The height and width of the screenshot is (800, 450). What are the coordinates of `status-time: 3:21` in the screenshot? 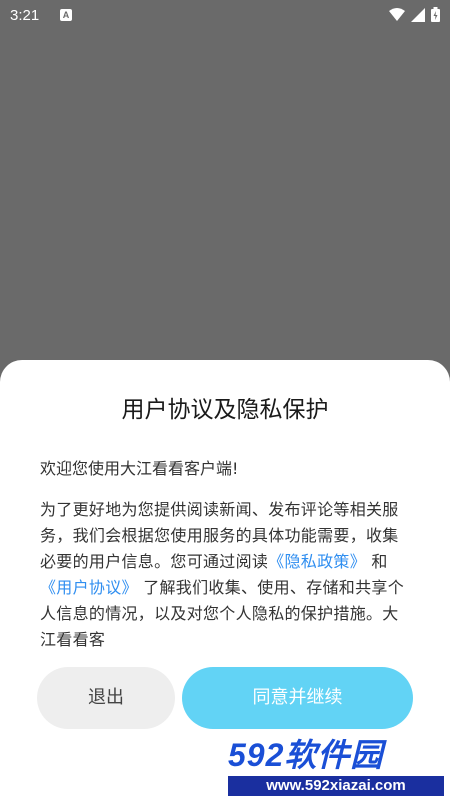 It's located at (25, 15).